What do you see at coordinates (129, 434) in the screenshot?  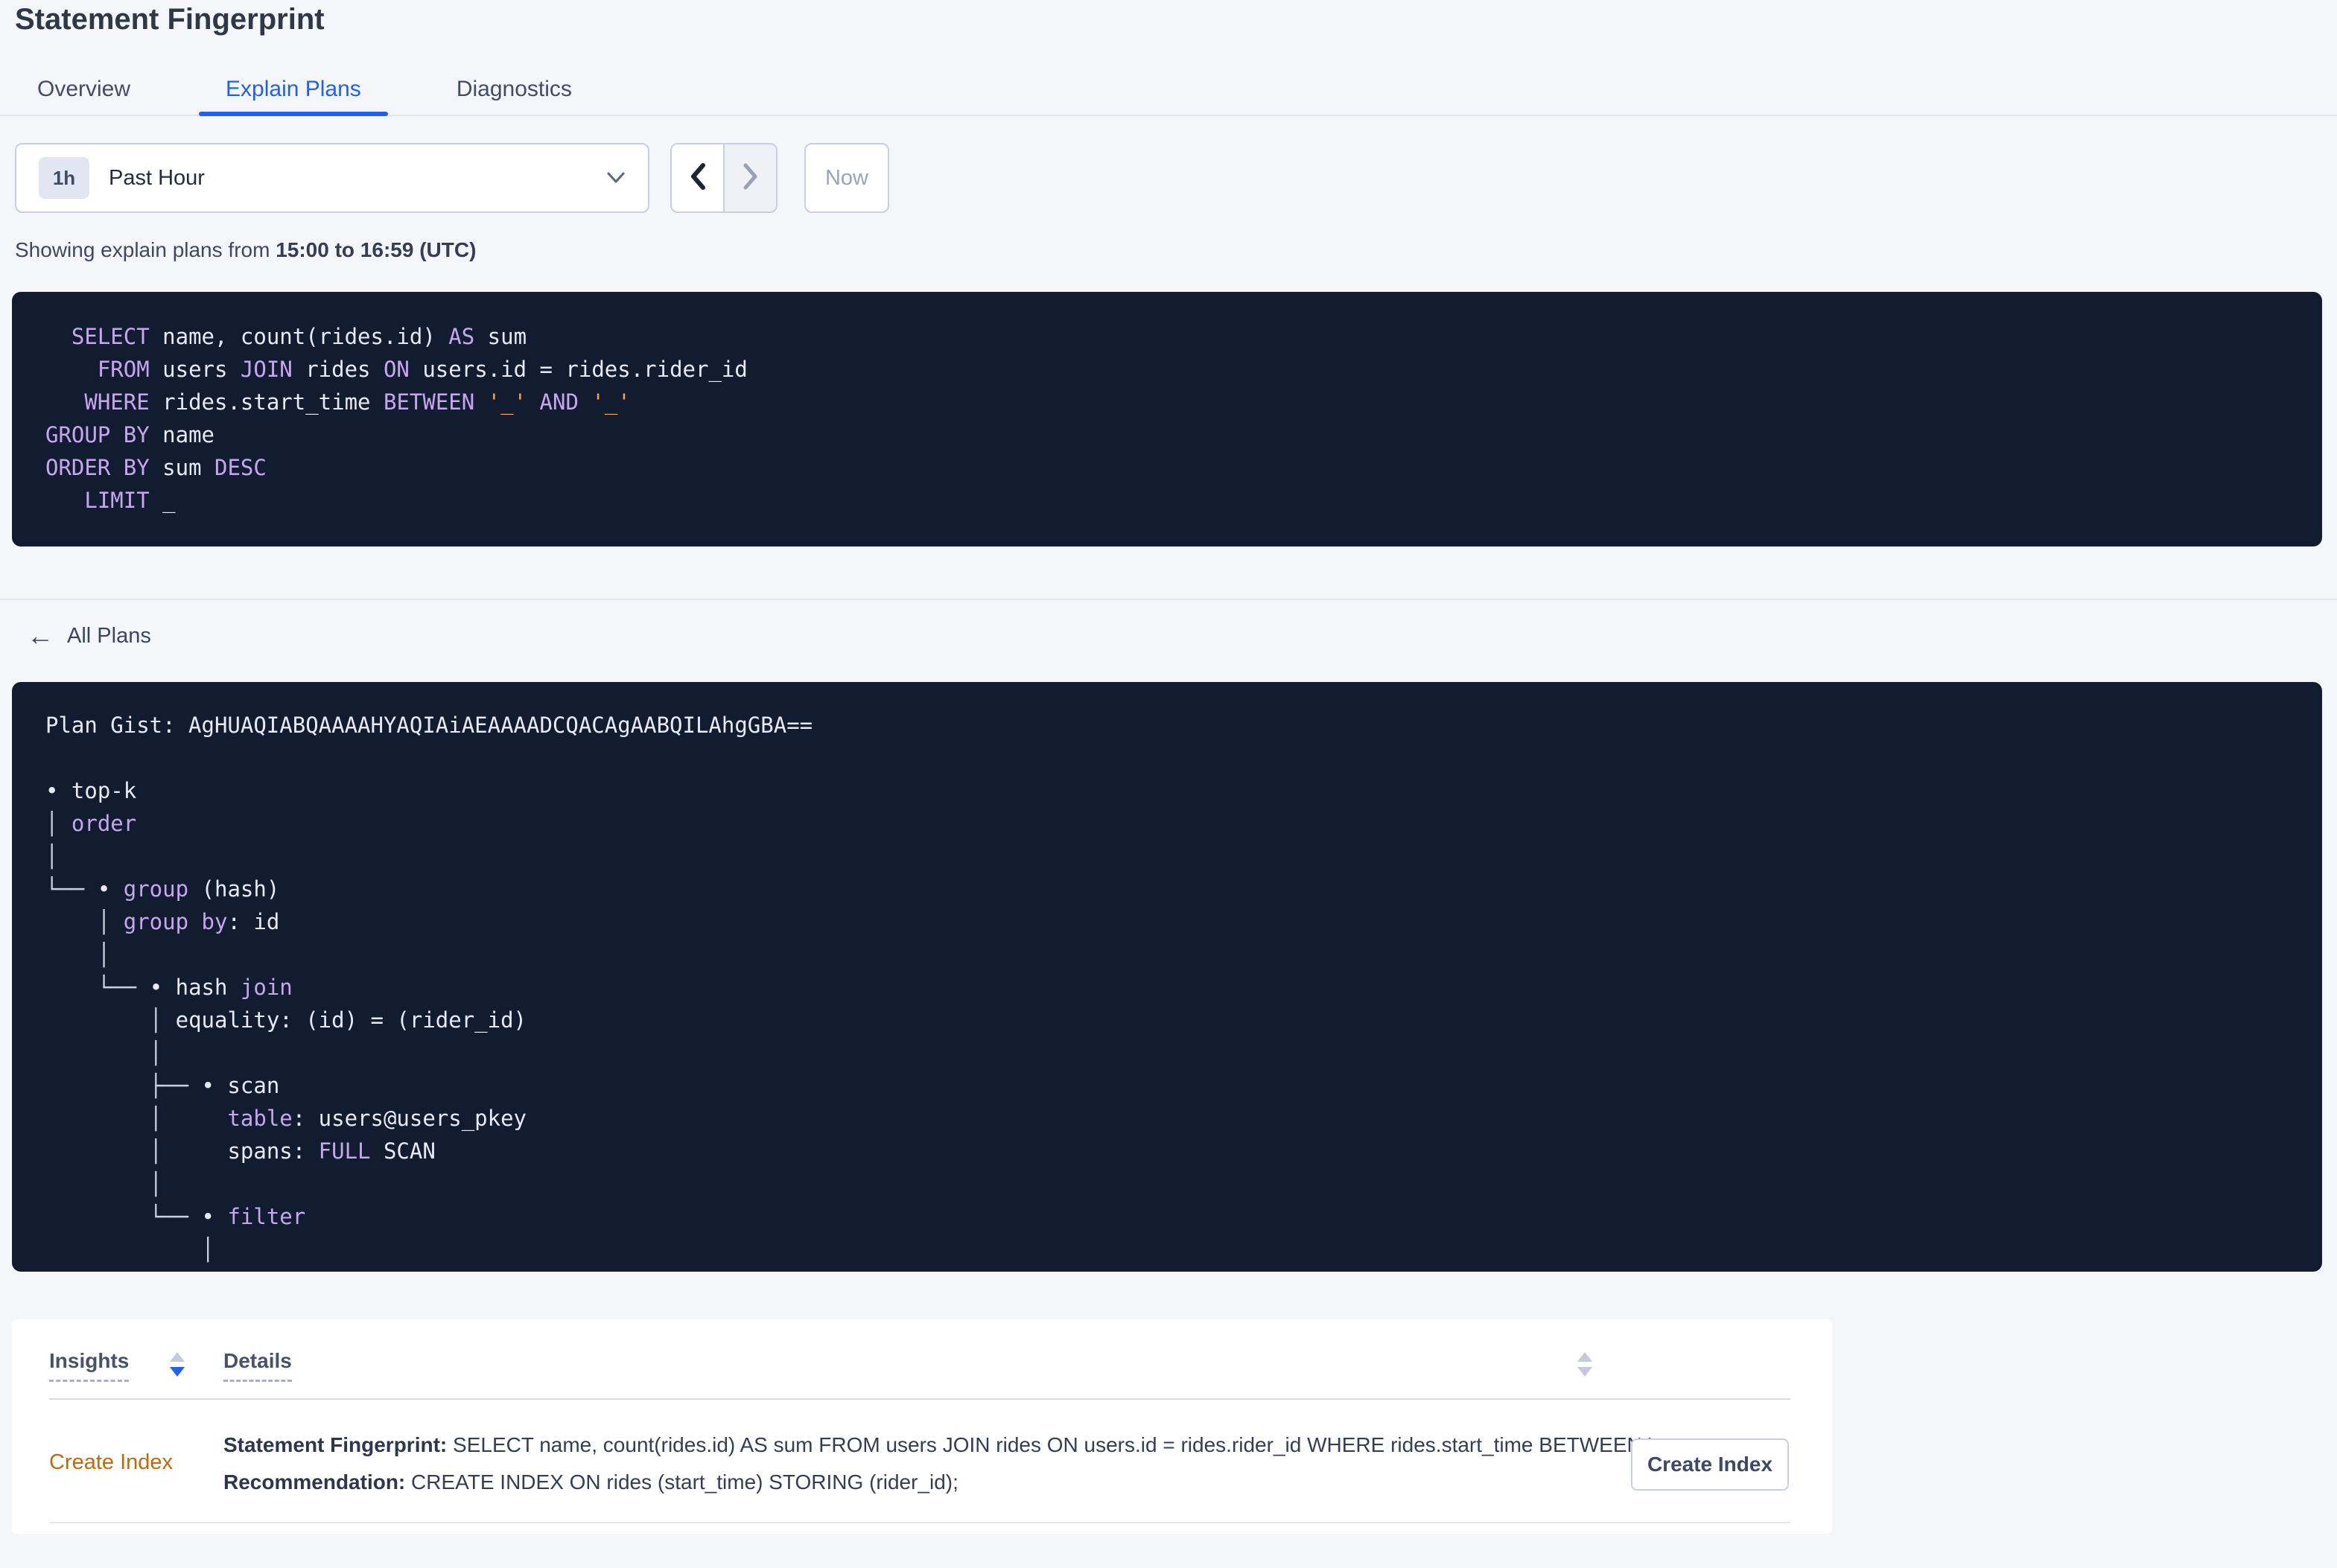 I see `sql-line: GROUP BY name` at bounding box center [129, 434].